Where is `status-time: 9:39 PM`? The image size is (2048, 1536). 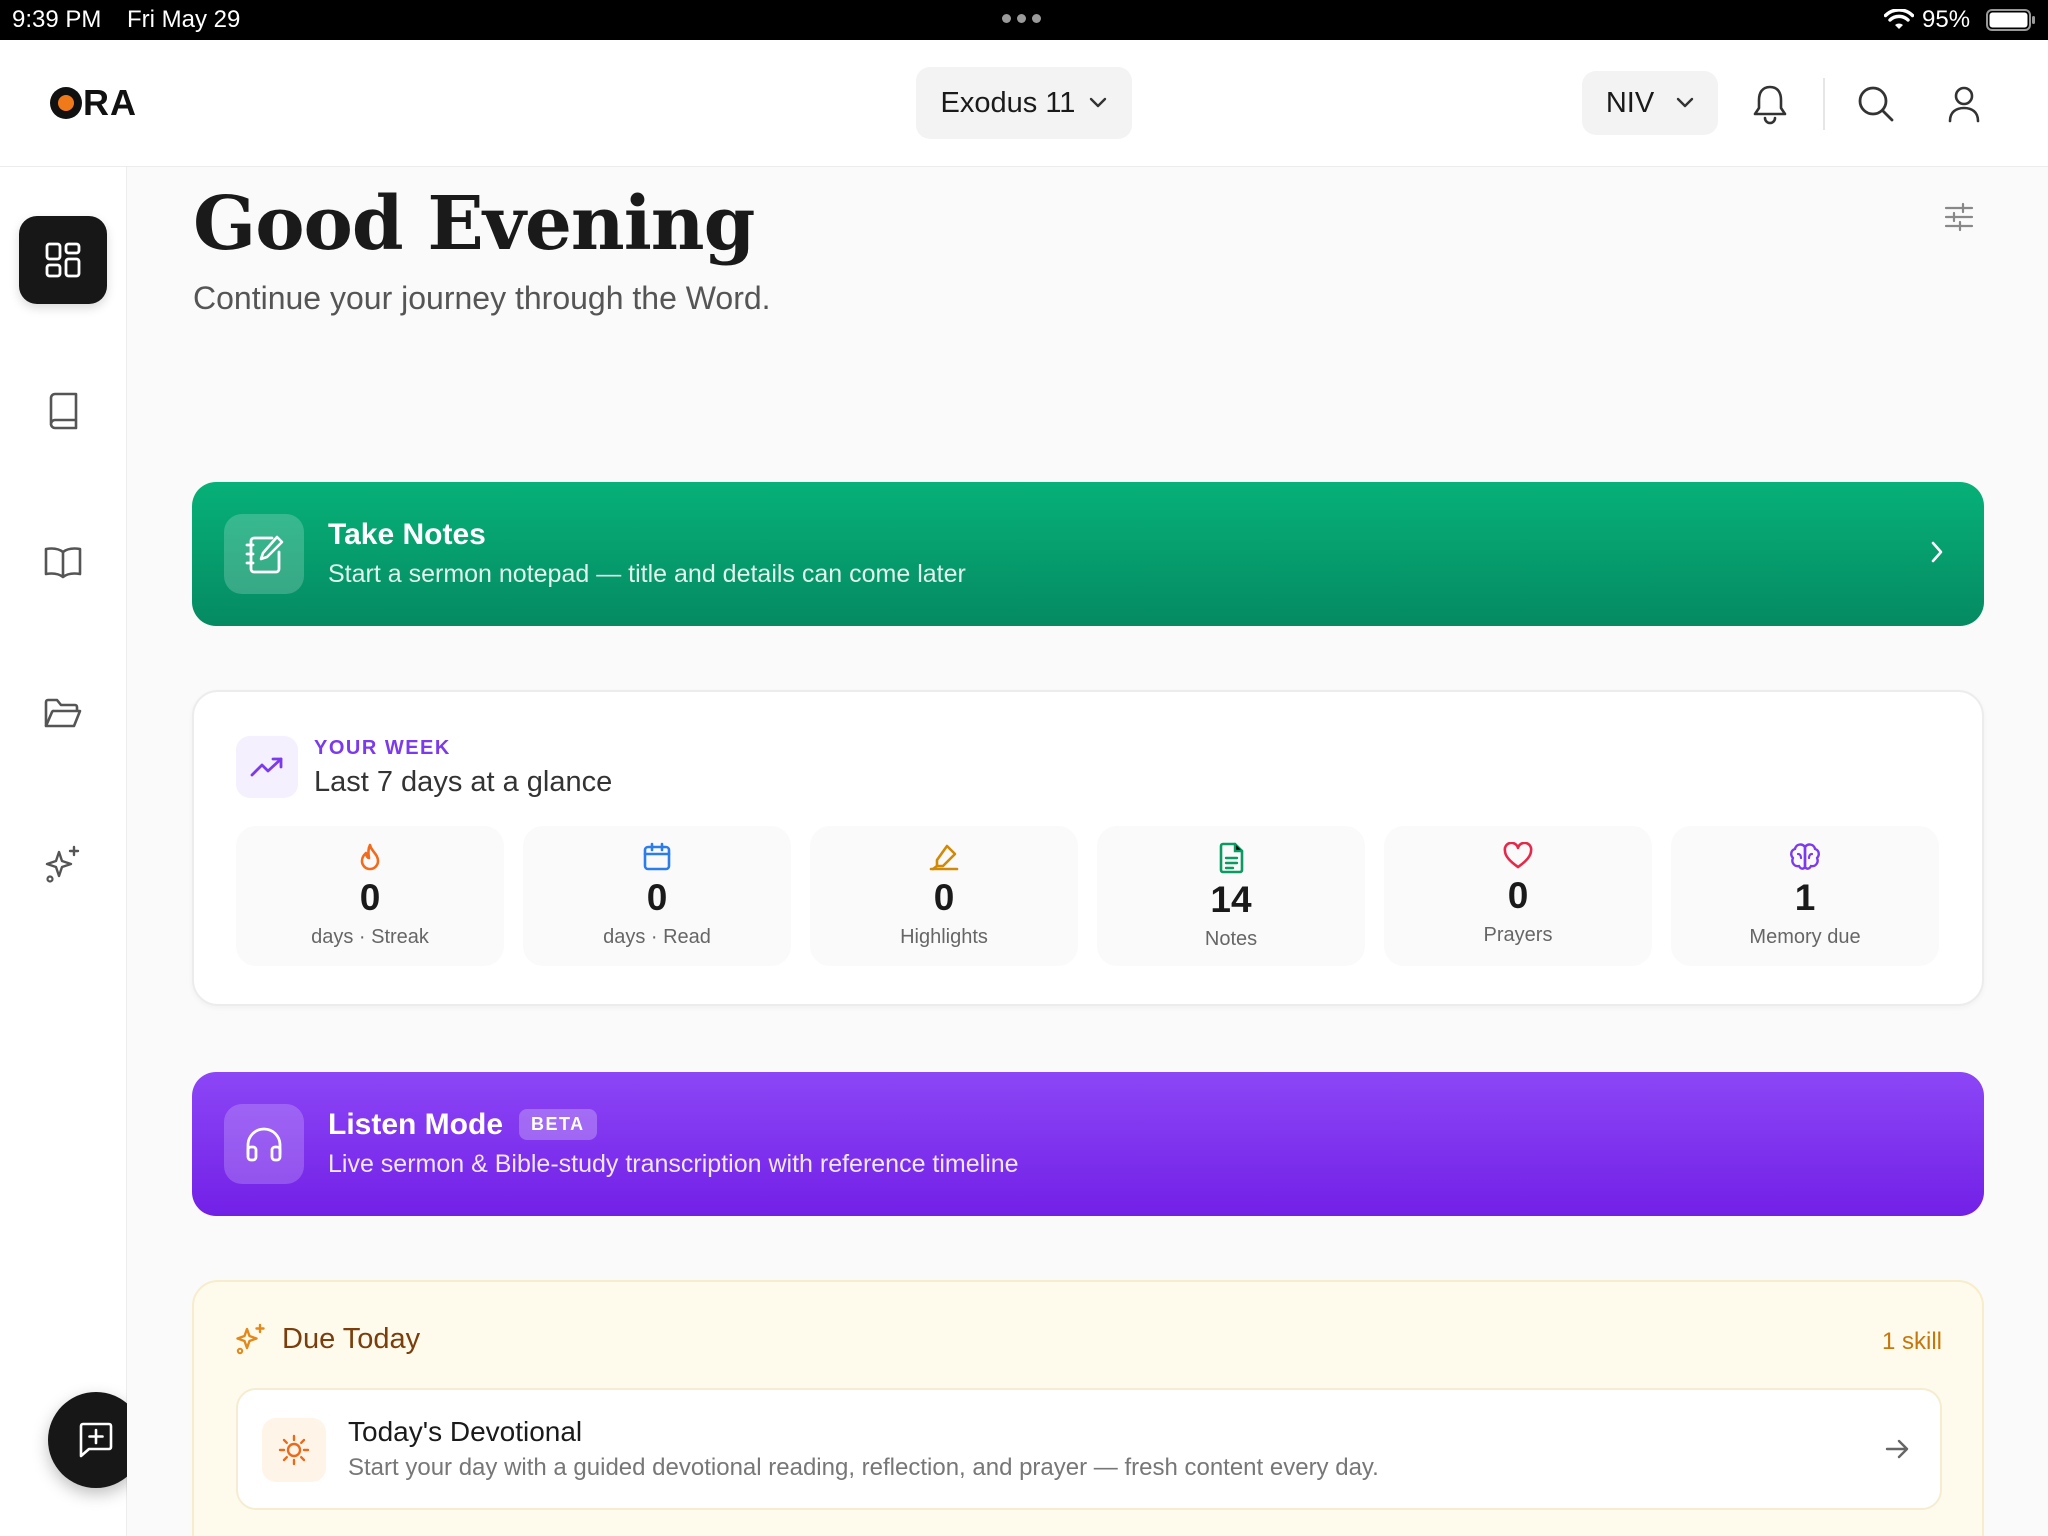
status-time: 9:39 PM is located at coordinates (57, 19).